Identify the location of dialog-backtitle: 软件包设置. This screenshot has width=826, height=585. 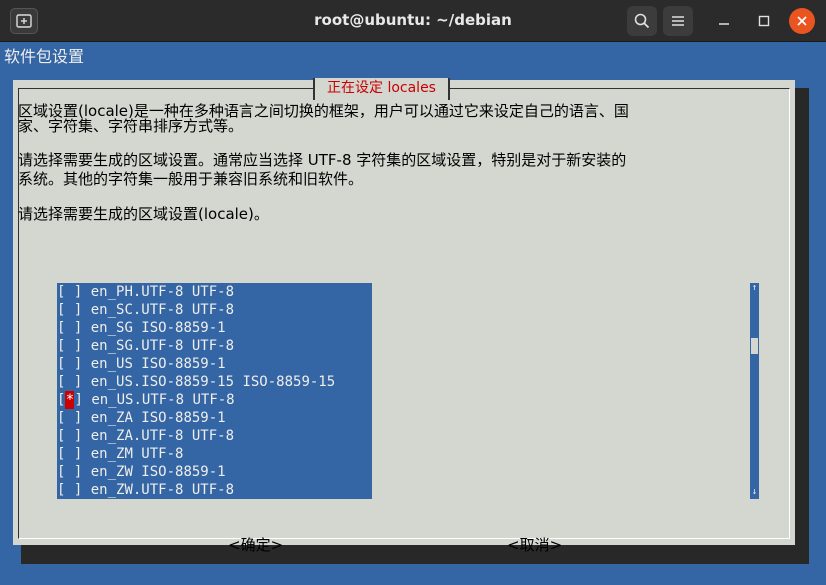
(44, 56).